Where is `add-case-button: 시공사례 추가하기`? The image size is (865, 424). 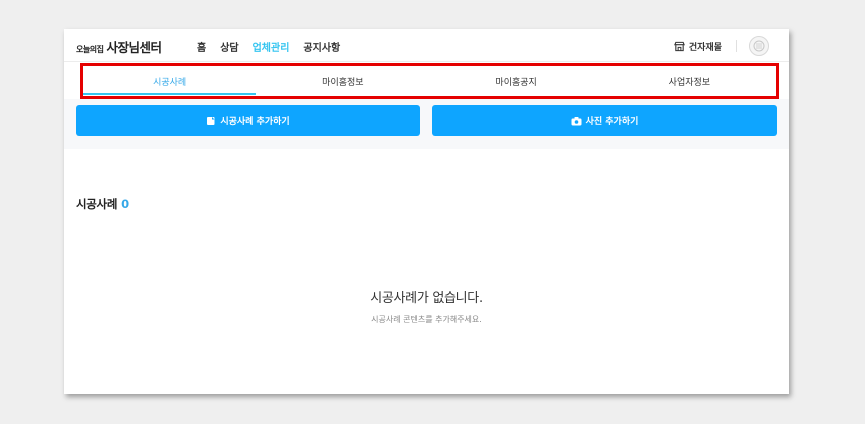 add-case-button: 시공사례 추가하기 is located at coordinates (248, 120).